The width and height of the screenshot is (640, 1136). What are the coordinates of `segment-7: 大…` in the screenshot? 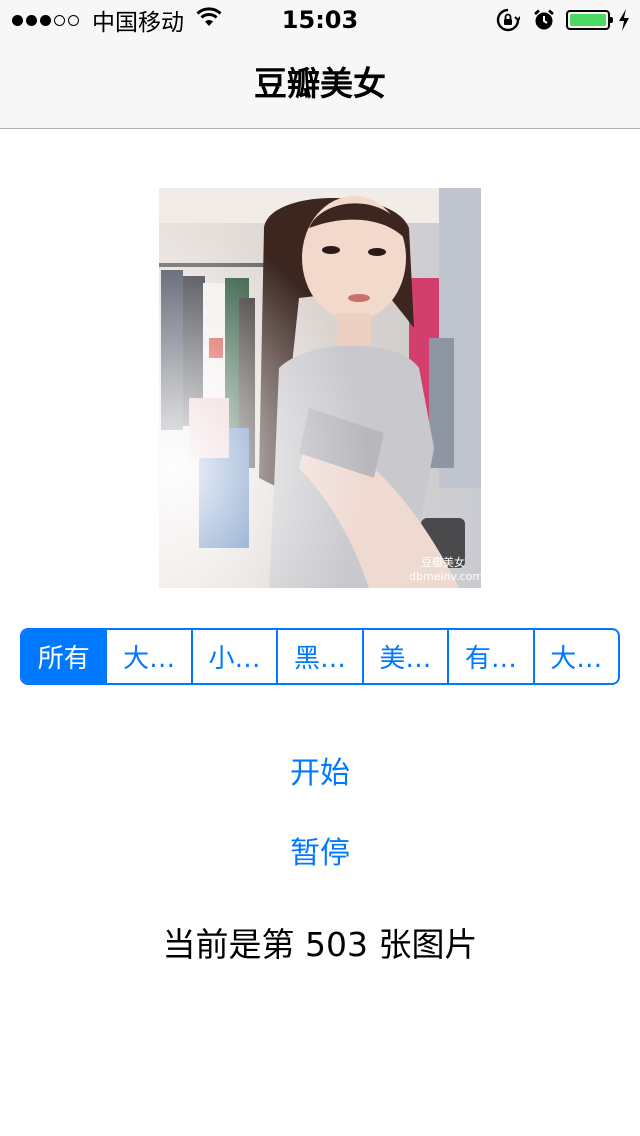 It's located at (576, 656).